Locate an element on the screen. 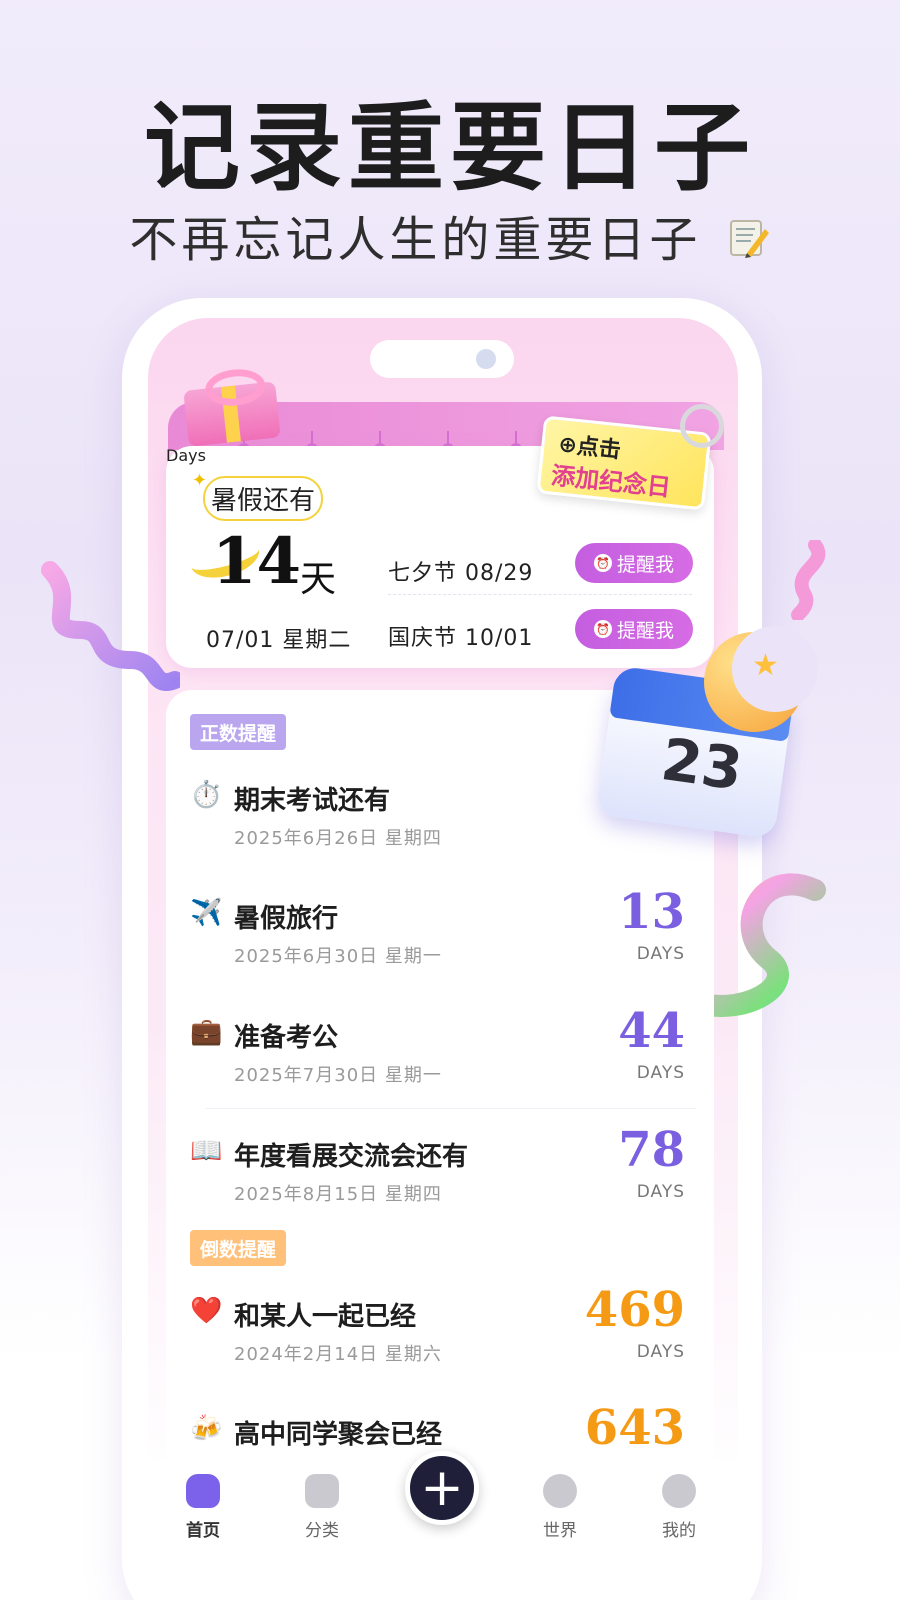  event-date: 2025年8月15日 星期四 is located at coordinates (338, 1194).